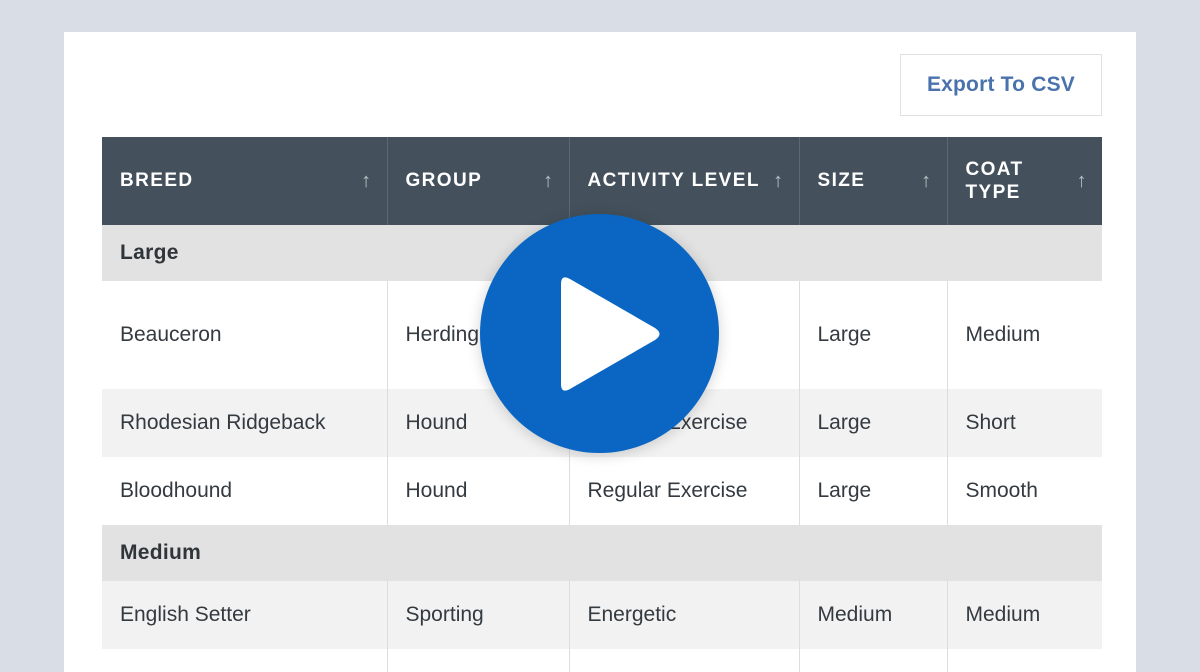 The height and width of the screenshot is (672, 1200). What do you see at coordinates (245, 181) in the screenshot?
I see `column-header-breed: Breed ↑` at bounding box center [245, 181].